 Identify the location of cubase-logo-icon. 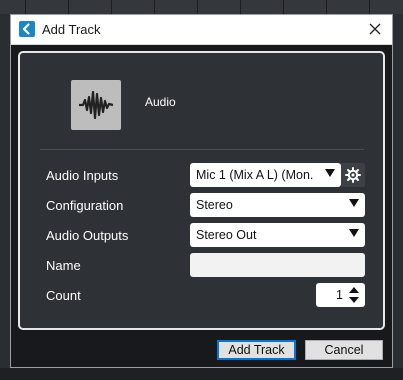
(27, 29).